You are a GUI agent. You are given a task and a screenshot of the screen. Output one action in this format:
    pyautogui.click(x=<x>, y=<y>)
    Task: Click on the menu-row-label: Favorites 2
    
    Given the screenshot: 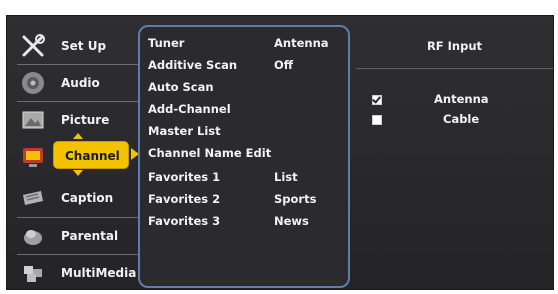 What is the action you would take?
    pyautogui.click(x=184, y=199)
    